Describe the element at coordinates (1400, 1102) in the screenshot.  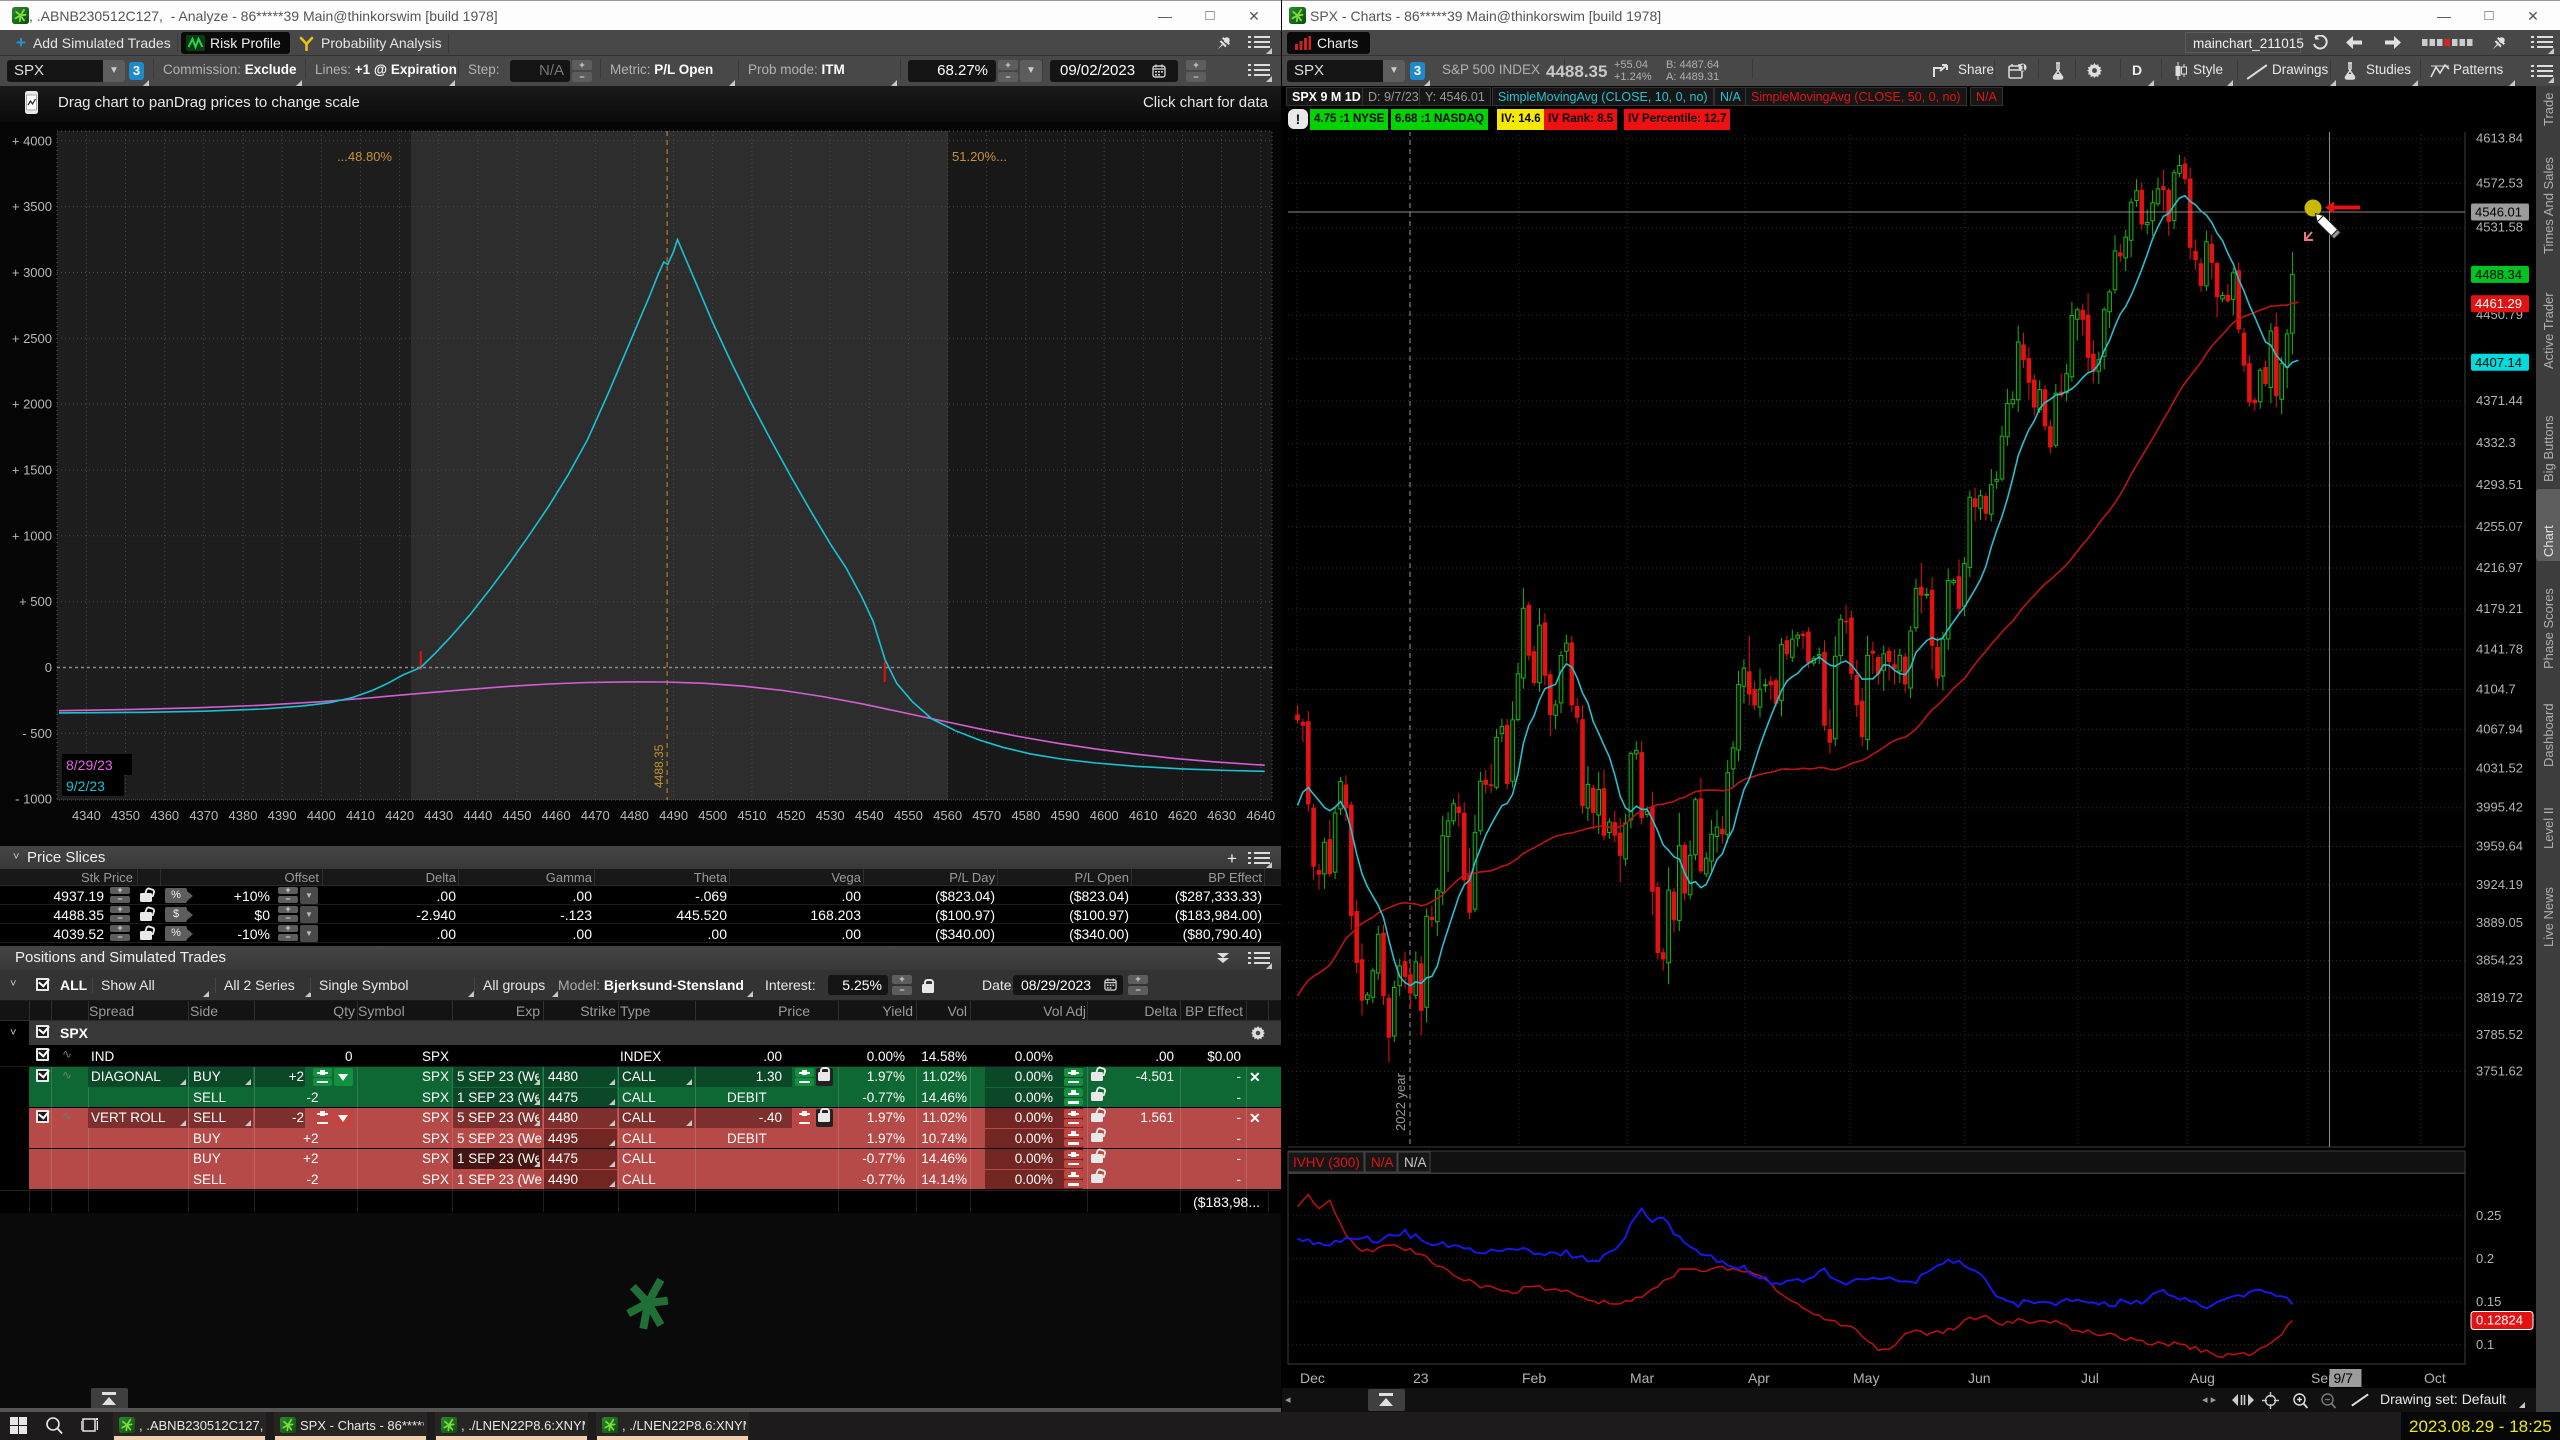
I see `svg-text: 2022 year` at that location.